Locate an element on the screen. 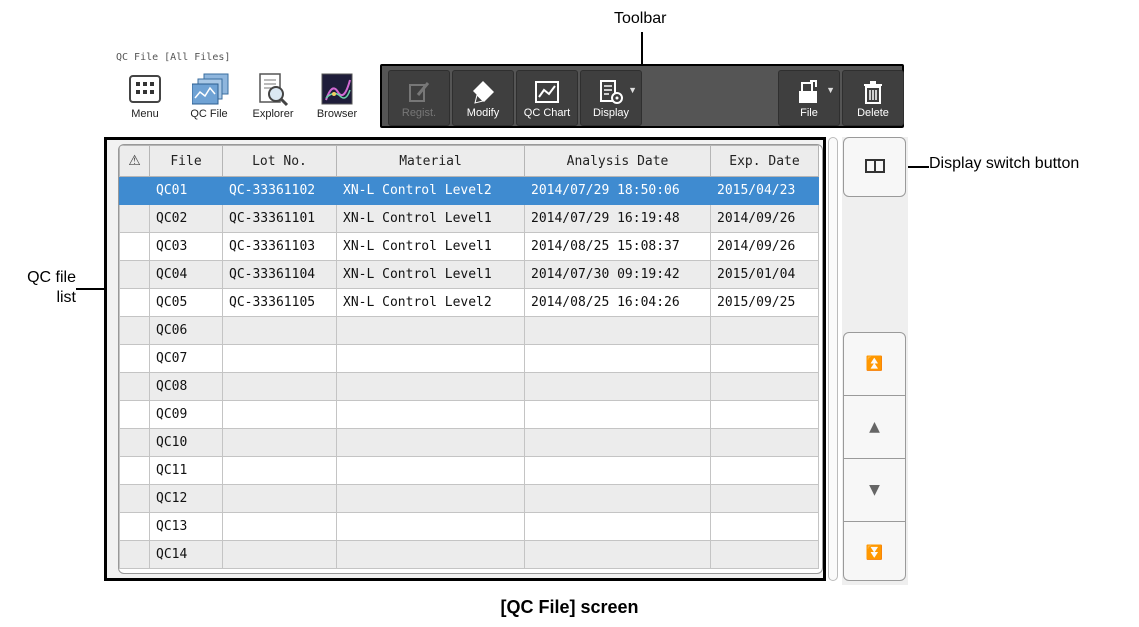 The width and height of the screenshot is (1139, 627). scroll-bottom-icon: ⏬ is located at coordinates (874, 553).